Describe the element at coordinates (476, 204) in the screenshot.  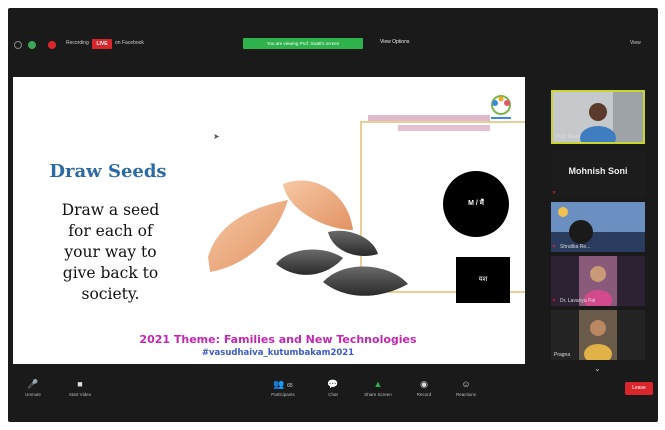
I see `circle-label: M / मैं` at that location.